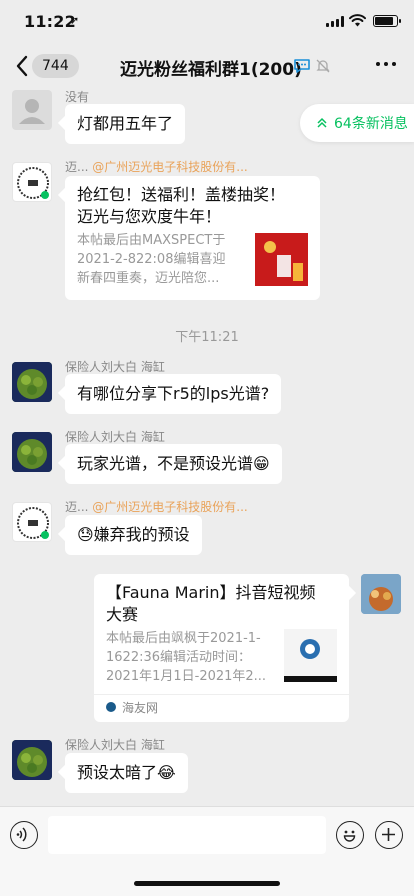 The width and height of the screenshot is (414, 896). Describe the element at coordinates (323, 66) in the screenshot. I see `mute-bell-icon` at that location.